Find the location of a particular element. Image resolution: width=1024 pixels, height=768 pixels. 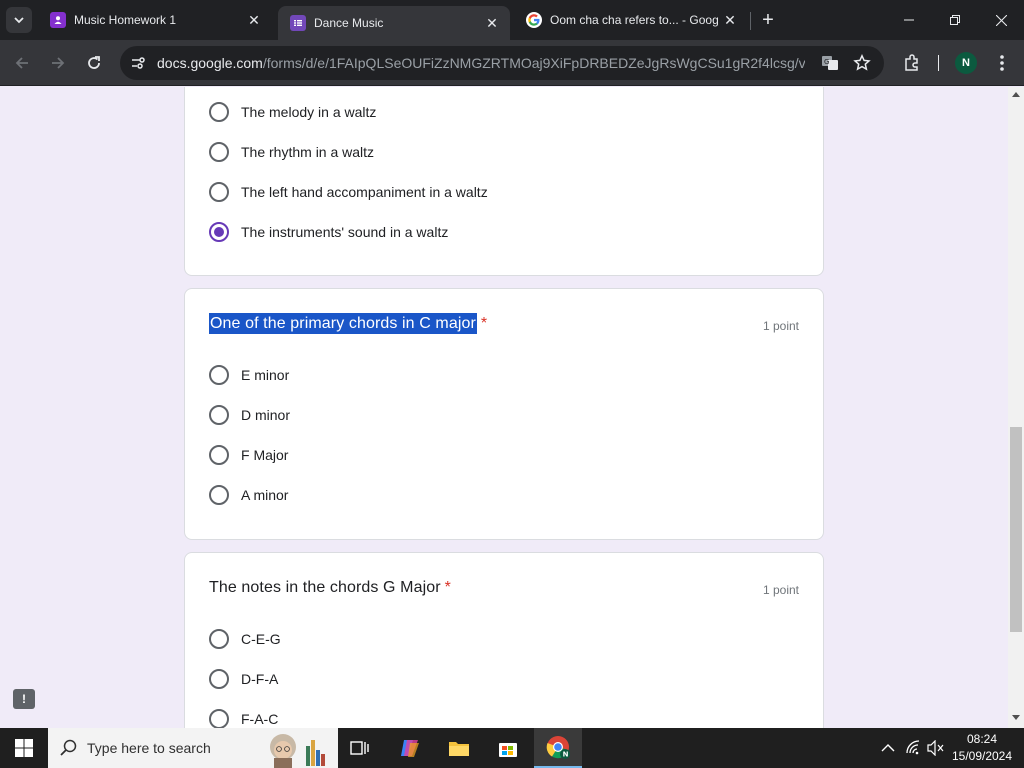

forward-arrow-icon is located at coordinates (58, 63).